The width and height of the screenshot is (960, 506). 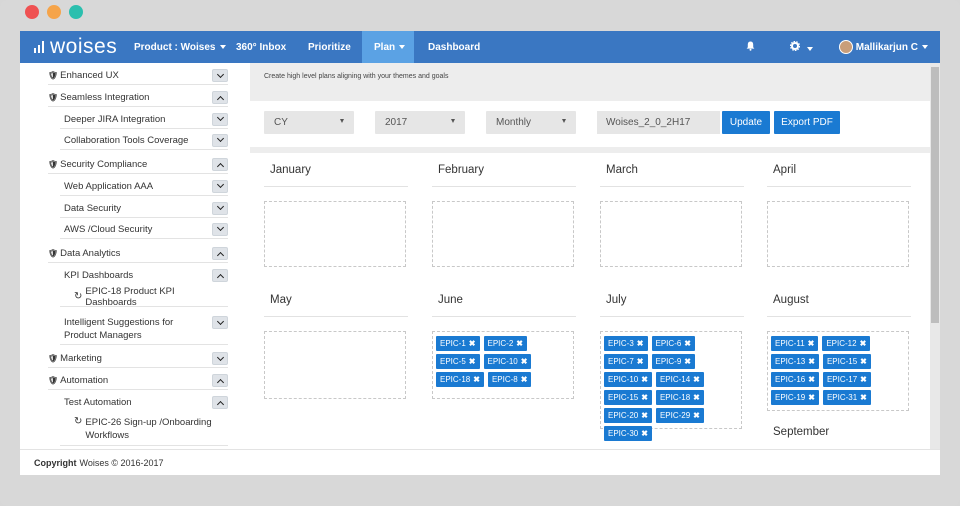 What do you see at coordinates (329, 47) in the screenshot?
I see `nav-prioritize: Prioritize` at bounding box center [329, 47].